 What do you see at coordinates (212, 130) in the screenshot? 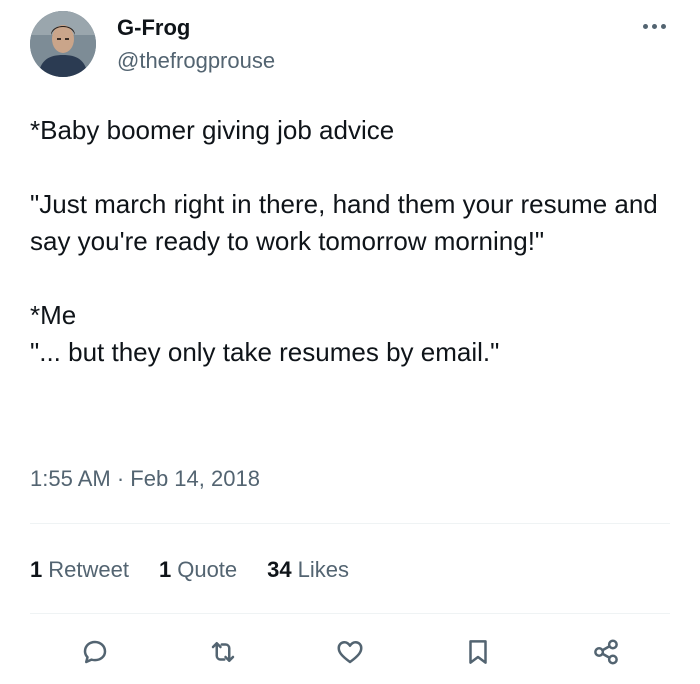
I see `tweet-line: *Baby boomer giving job advice` at bounding box center [212, 130].